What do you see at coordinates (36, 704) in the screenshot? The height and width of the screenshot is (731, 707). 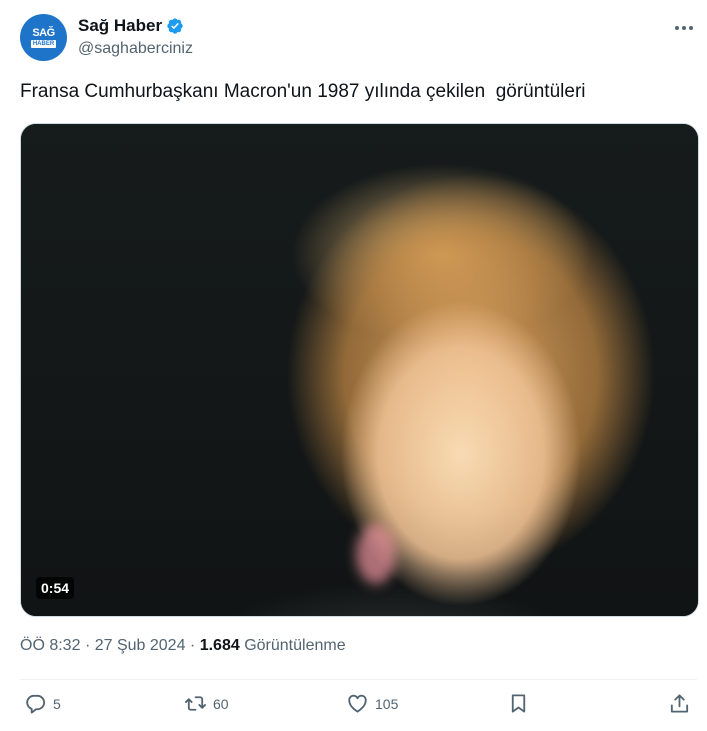 I see `reply-icon` at bounding box center [36, 704].